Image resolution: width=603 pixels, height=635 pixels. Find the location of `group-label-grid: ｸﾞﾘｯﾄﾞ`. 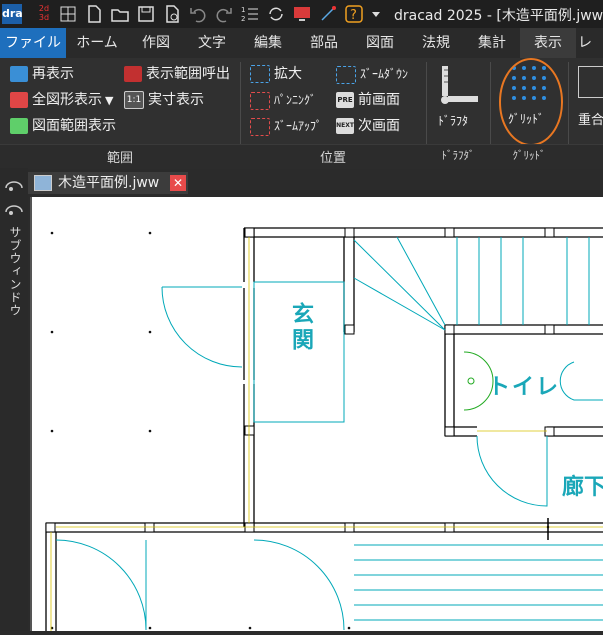

group-label-grid: ｸﾞﾘｯﾄﾞ is located at coordinates (529, 155).